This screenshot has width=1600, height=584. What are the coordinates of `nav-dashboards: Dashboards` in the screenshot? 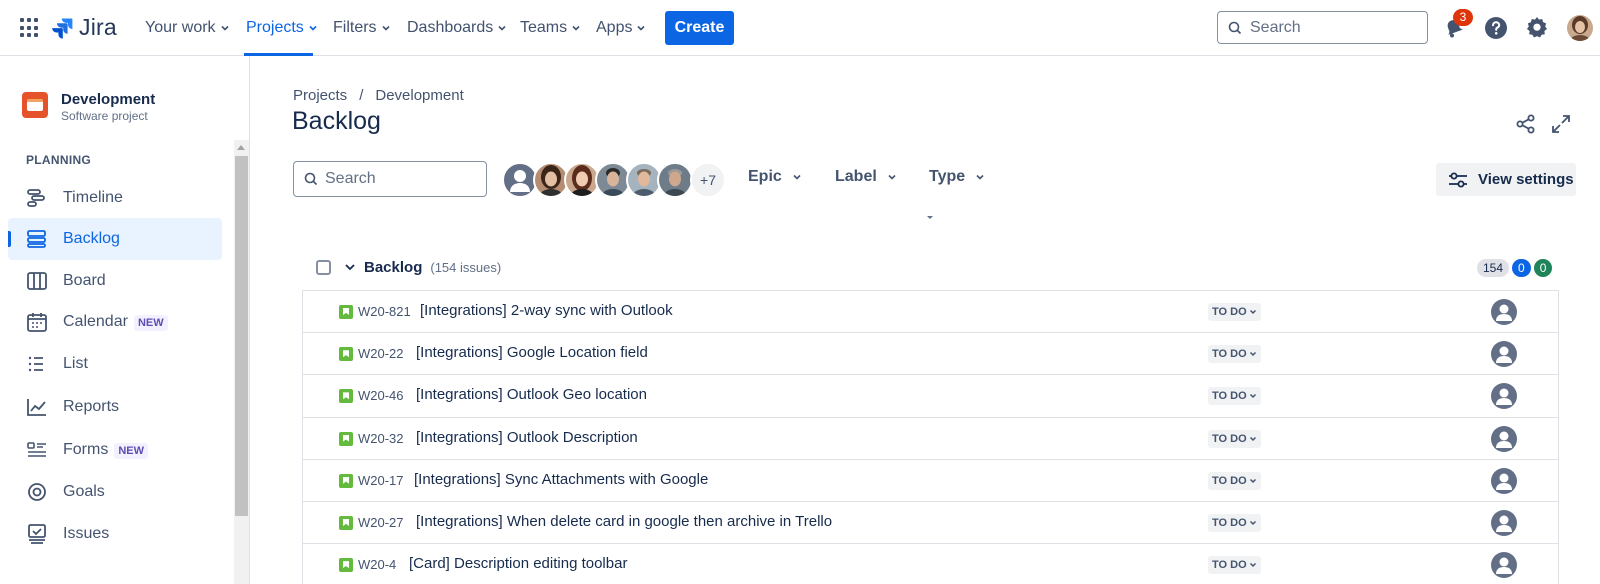 It's located at (457, 28).